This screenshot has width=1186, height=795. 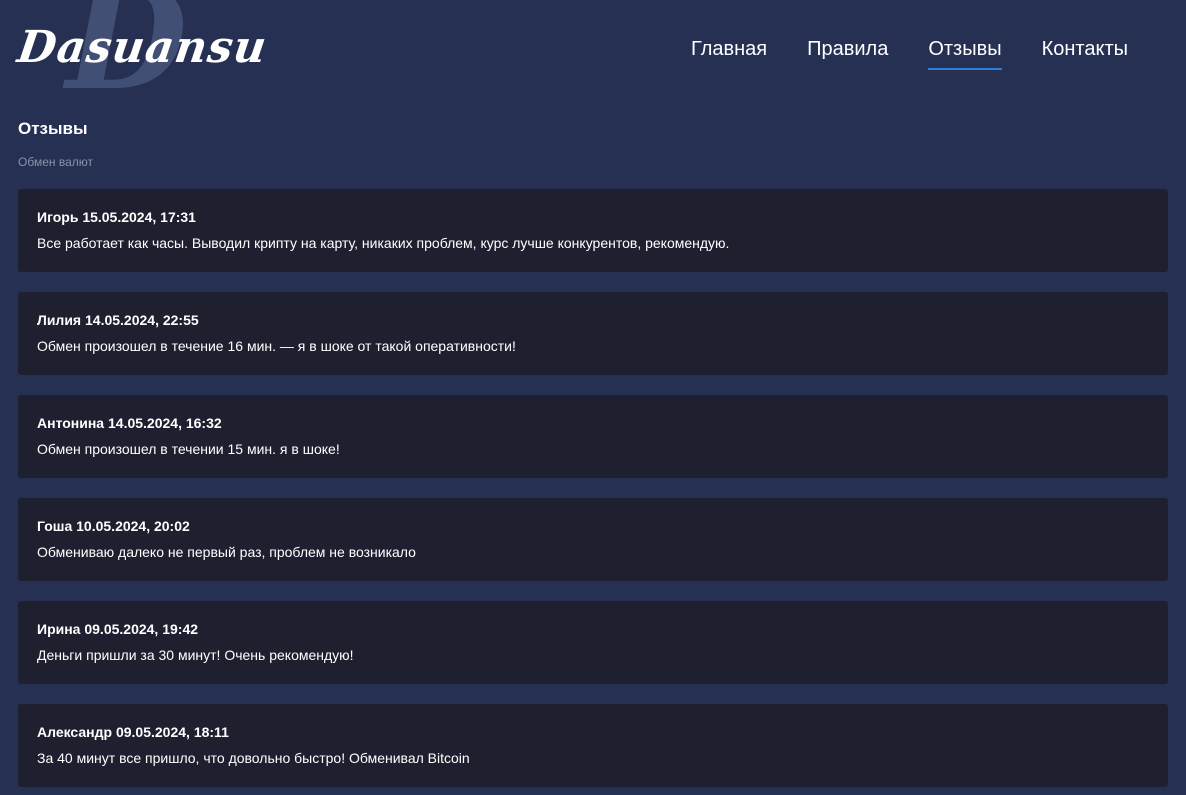 I want to click on site-logo: D Dasuansu, so click(x=142, y=55).